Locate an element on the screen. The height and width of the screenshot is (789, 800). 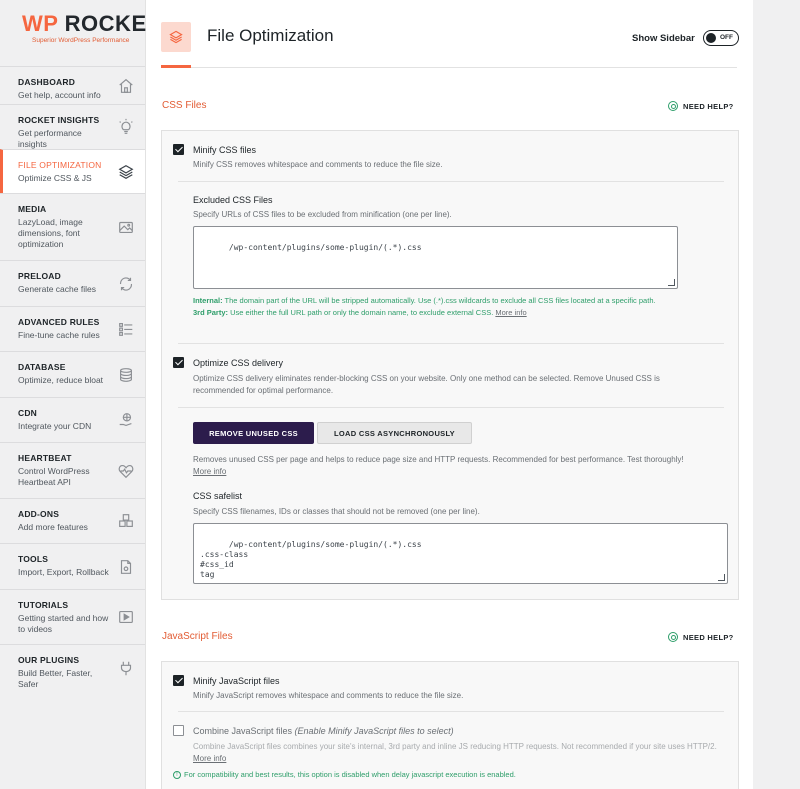
excluded-css-label: Excluded CSS Files is located at coordinates (233, 200).